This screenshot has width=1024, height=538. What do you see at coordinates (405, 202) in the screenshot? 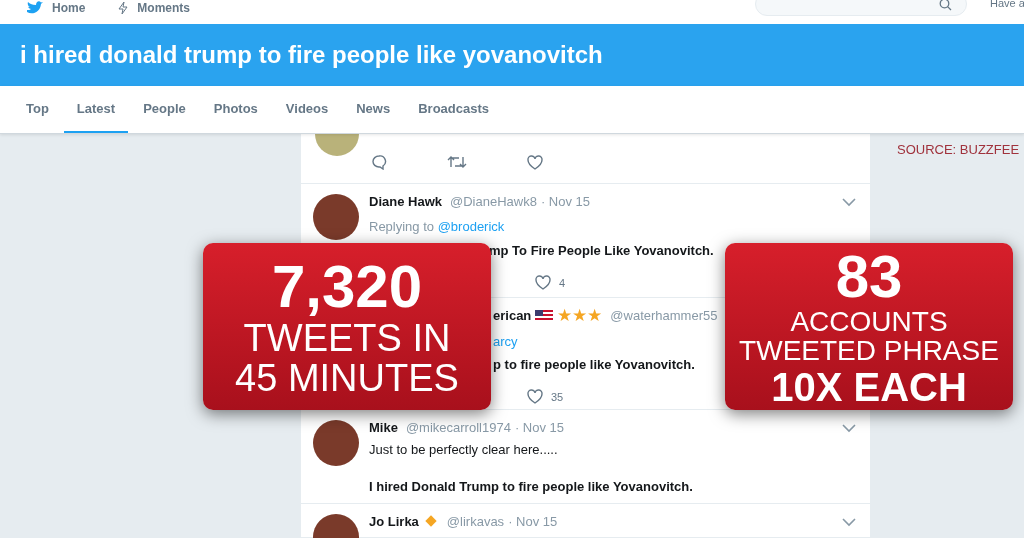
I see `user-name: Diane Hawk` at bounding box center [405, 202].